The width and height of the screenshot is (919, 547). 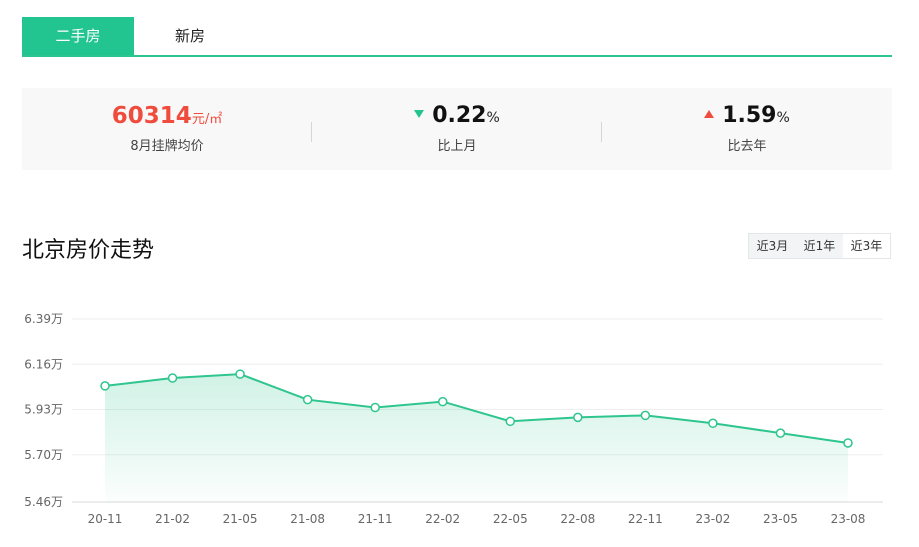 What do you see at coordinates (43, 319) in the screenshot?
I see `y-tick-label: 6.39万` at bounding box center [43, 319].